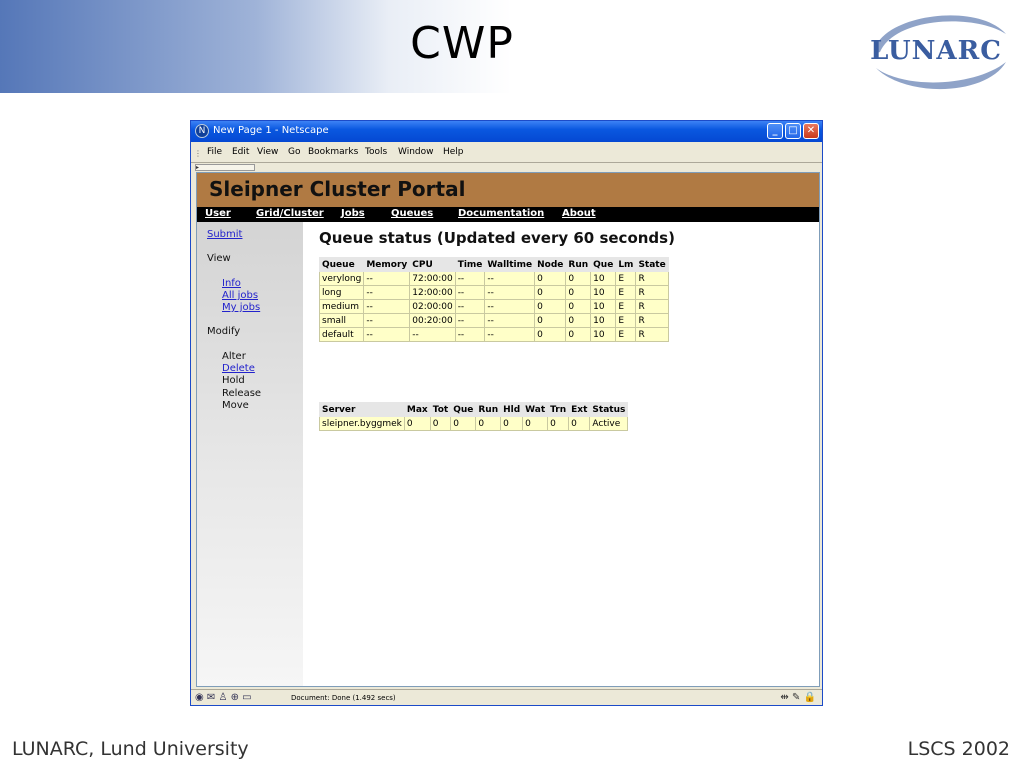 This screenshot has width=1024, height=768. Describe the element at coordinates (453, 152) in the screenshot. I see `menu-help: Help` at that location.